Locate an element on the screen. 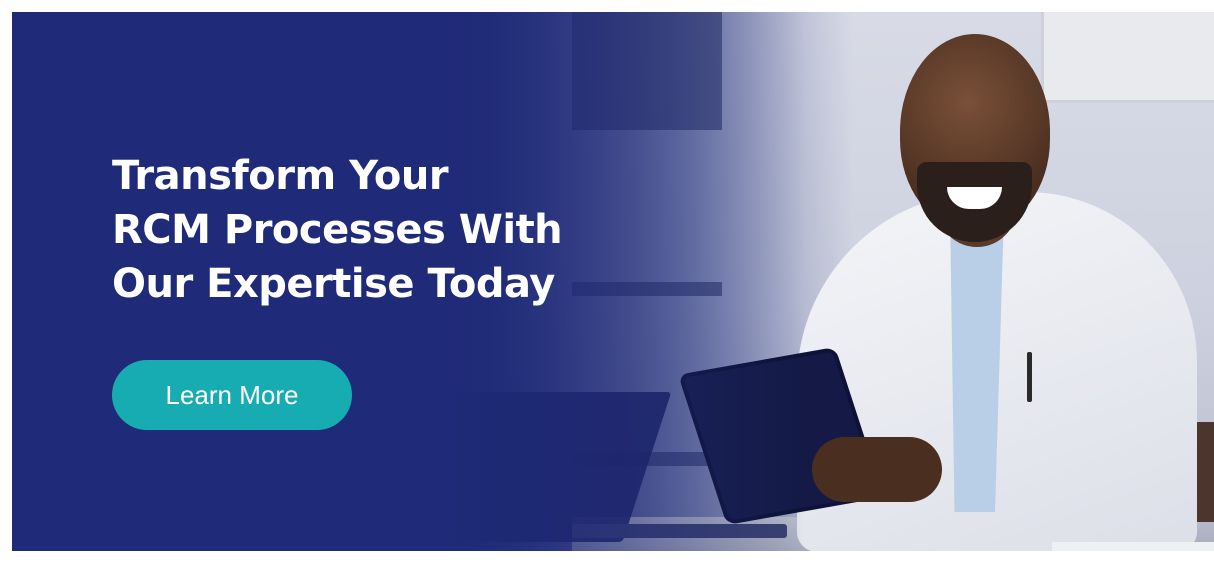 Image resolution: width=1214 pixels, height=563 pixels. learn-more-button: Learn More is located at coordinates (232, 395).